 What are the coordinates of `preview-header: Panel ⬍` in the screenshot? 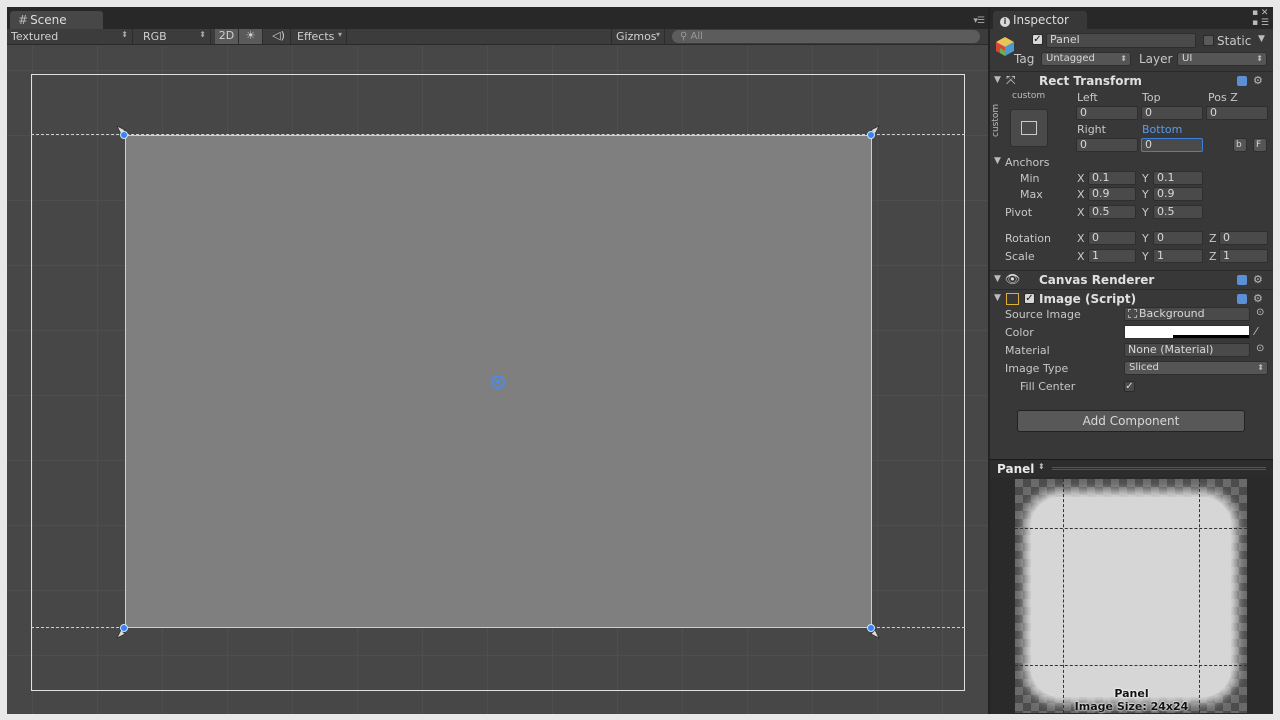 It's located at (1131, 468).